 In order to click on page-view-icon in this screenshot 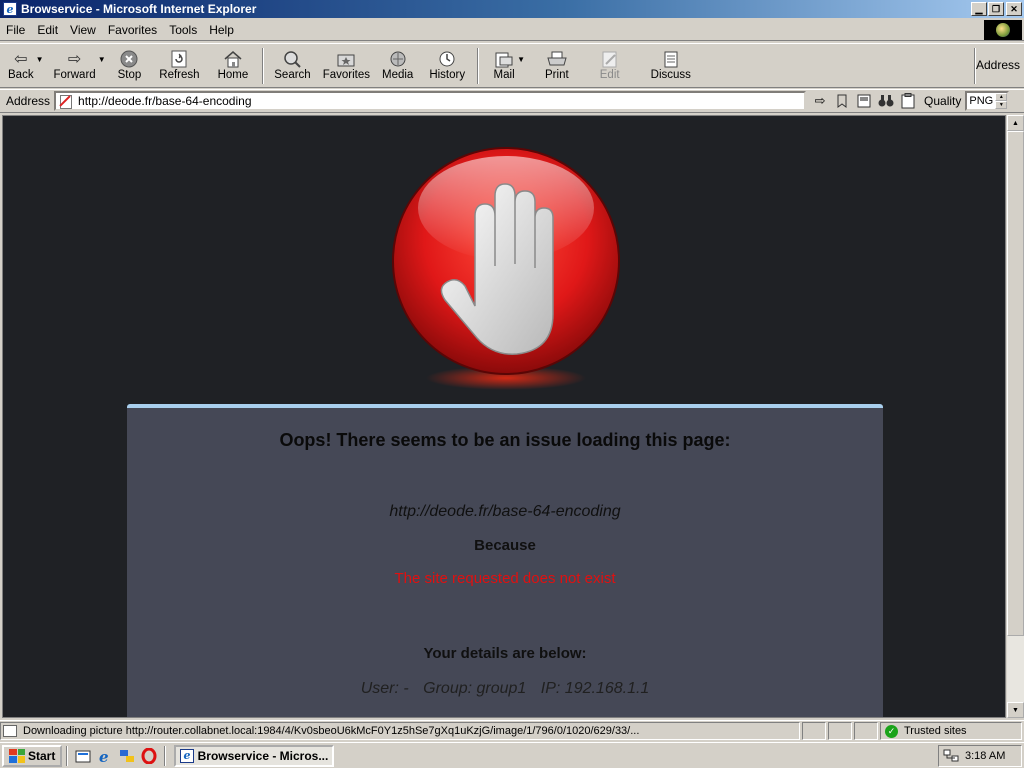, I will do `click(864, 101)`.